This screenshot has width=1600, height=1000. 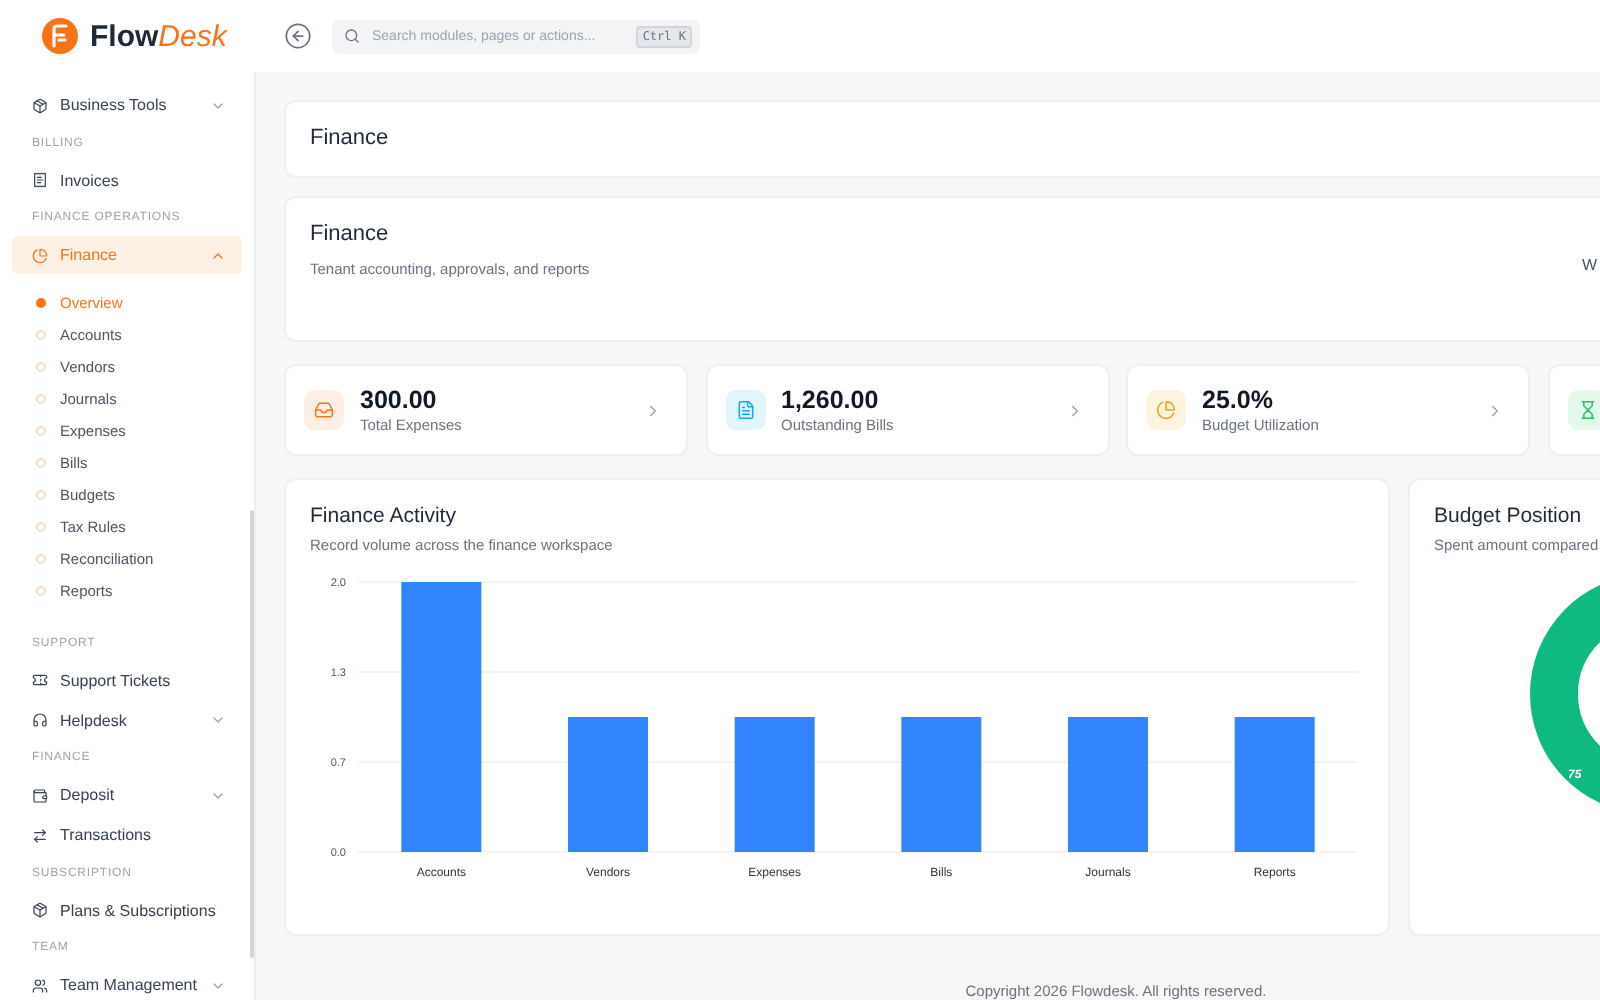 What do you see at coordinates (1238, 400) in the screenshot?
I see `stat-value: 25.0%` at bounding box center [1238, 400].